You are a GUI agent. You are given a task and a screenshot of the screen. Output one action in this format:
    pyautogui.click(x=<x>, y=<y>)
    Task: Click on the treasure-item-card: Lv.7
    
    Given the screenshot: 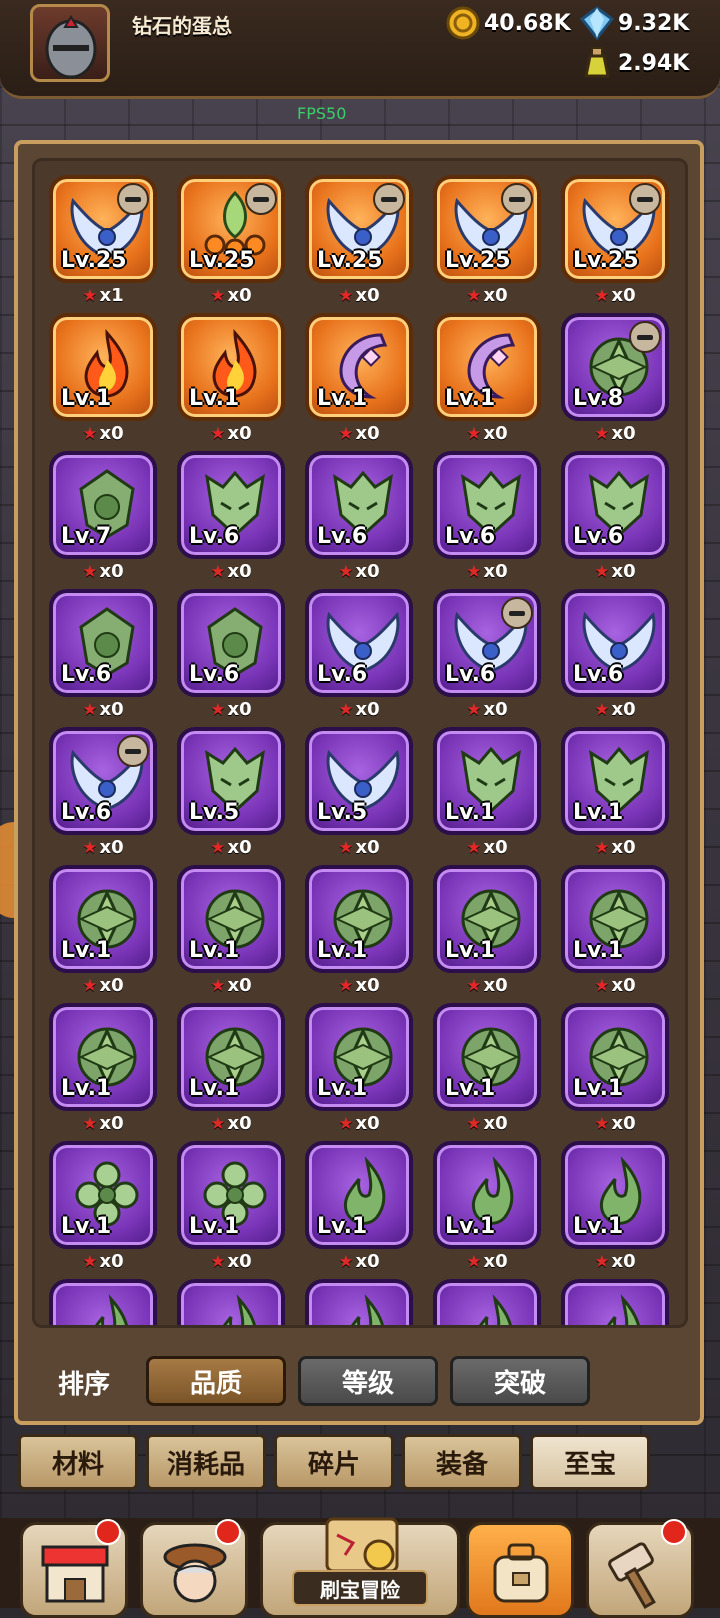 What is the action you would take?
    pyautogui.click(x=103, y=505)
    